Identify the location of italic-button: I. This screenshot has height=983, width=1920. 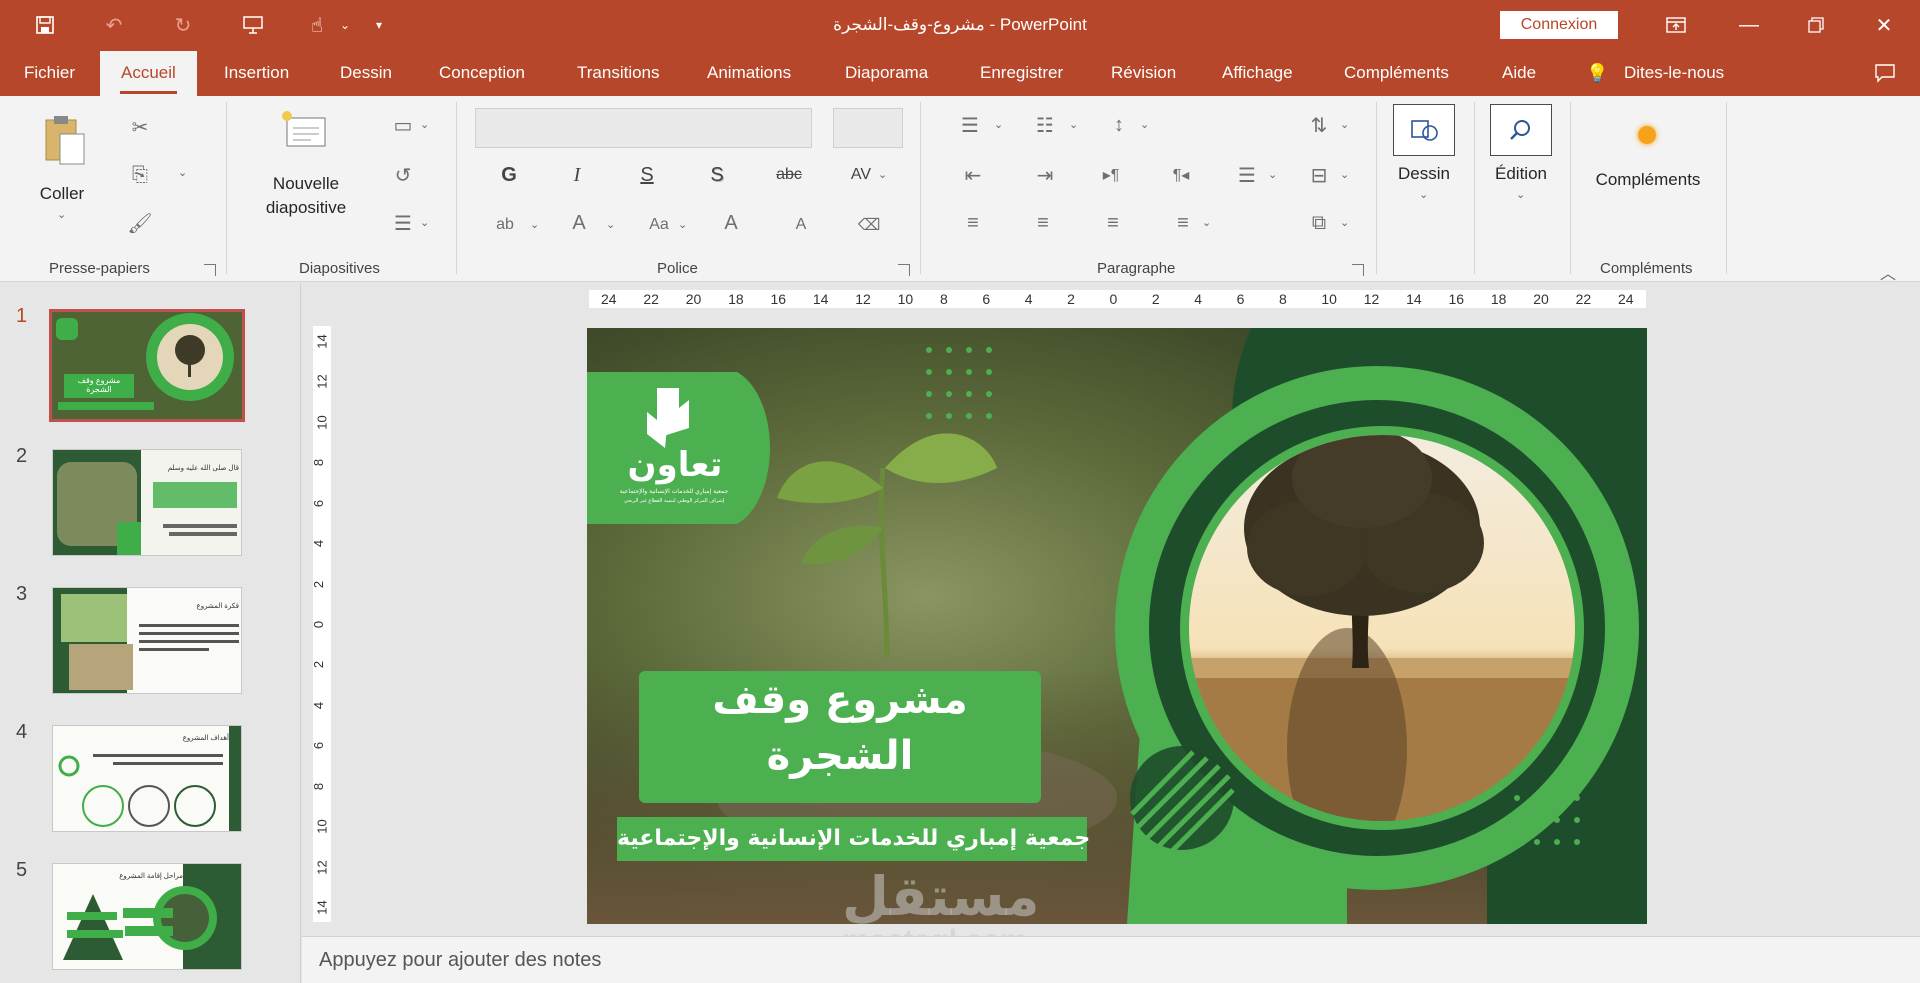
(577, 175).